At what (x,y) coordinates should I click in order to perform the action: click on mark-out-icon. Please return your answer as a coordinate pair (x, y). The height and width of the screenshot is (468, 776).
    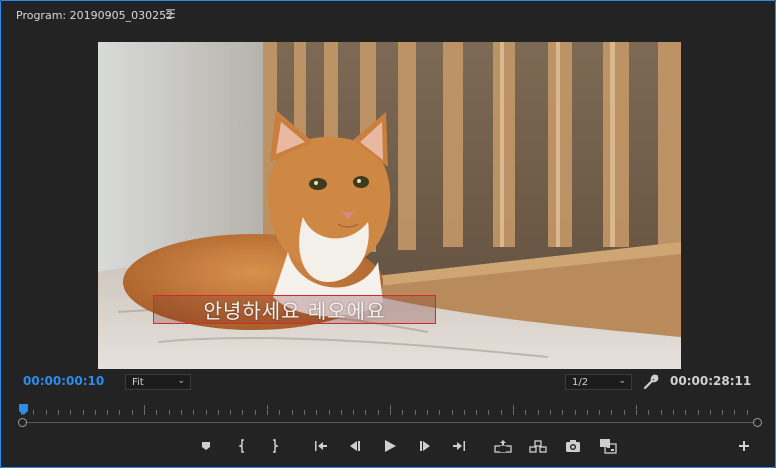
    Looking at the image, I should click on (276, 446).